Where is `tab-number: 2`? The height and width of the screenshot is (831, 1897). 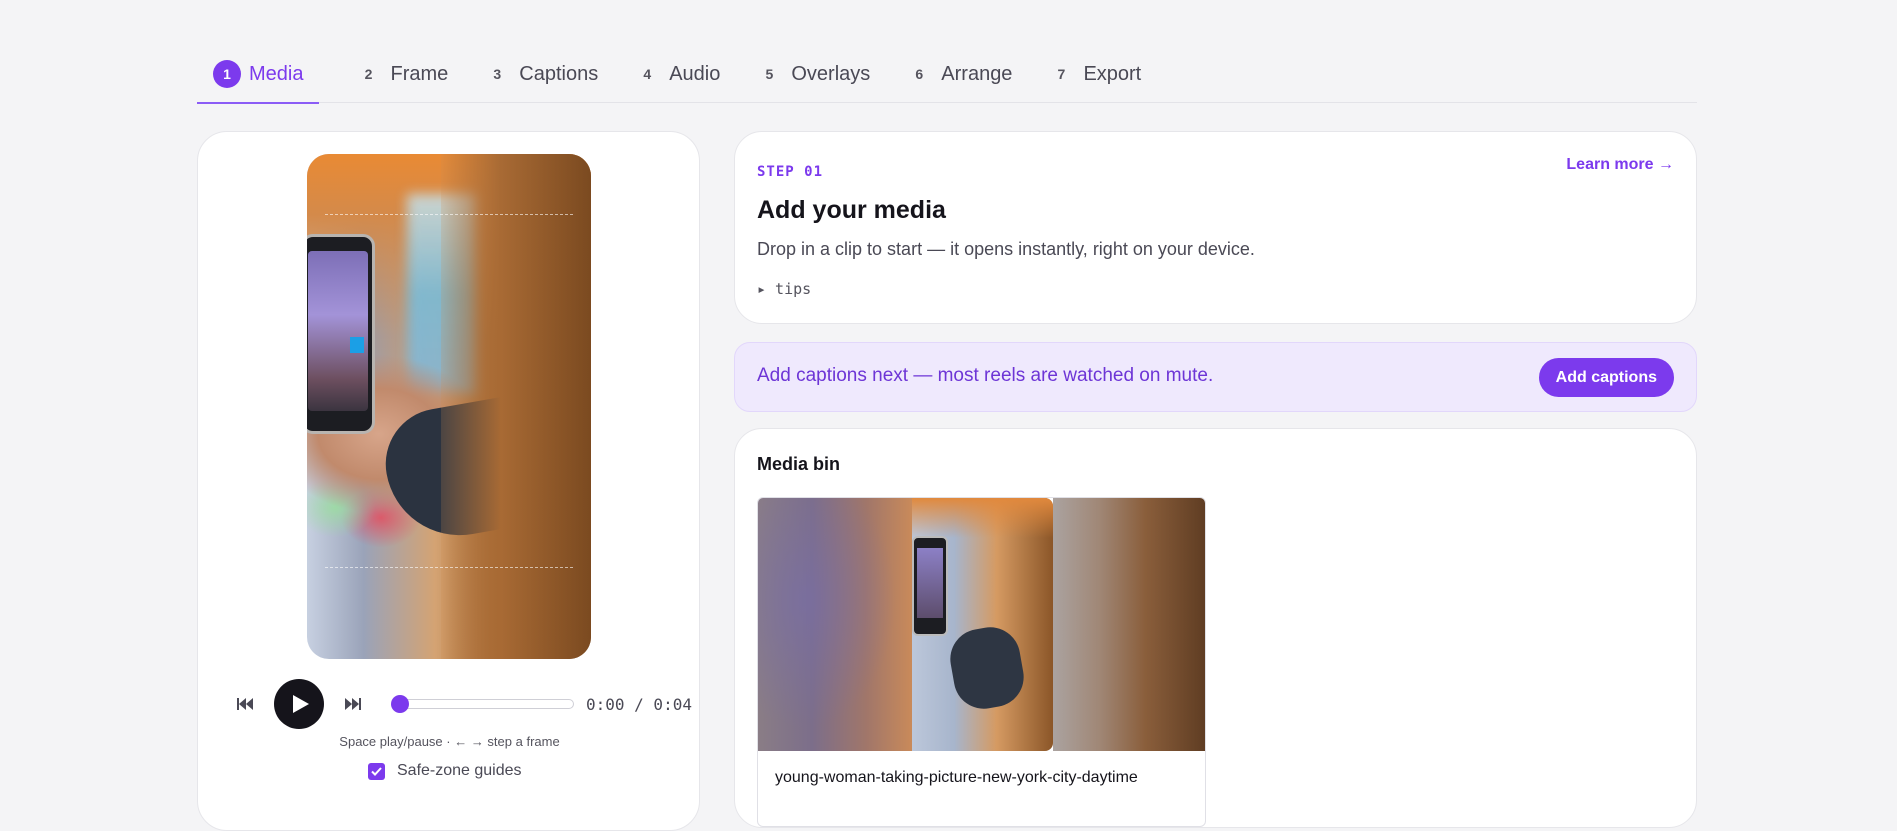
tab-number: 2 is located at coordinates (368, 74).